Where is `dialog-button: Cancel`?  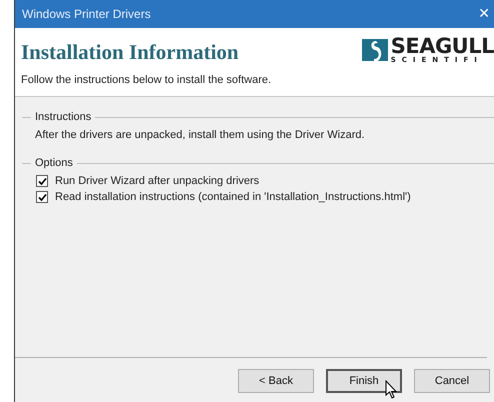
dialog-button: Cancel is located at coordinates (452, 381).